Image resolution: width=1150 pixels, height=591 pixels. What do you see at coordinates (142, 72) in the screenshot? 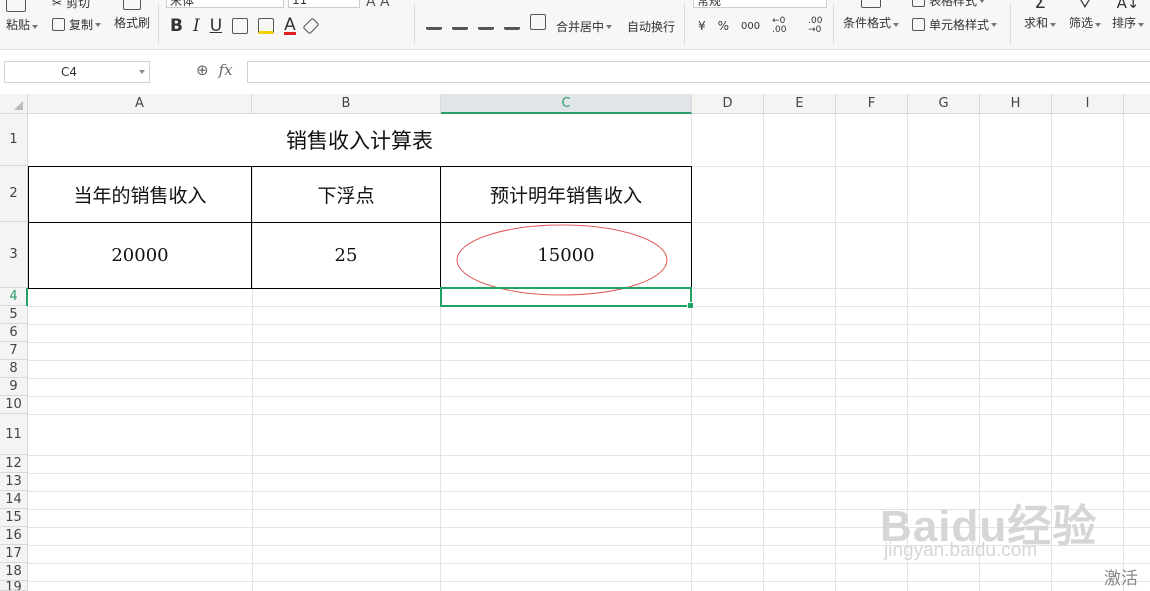
I see `chevron-down-icon` at bounding box center [142, 72].